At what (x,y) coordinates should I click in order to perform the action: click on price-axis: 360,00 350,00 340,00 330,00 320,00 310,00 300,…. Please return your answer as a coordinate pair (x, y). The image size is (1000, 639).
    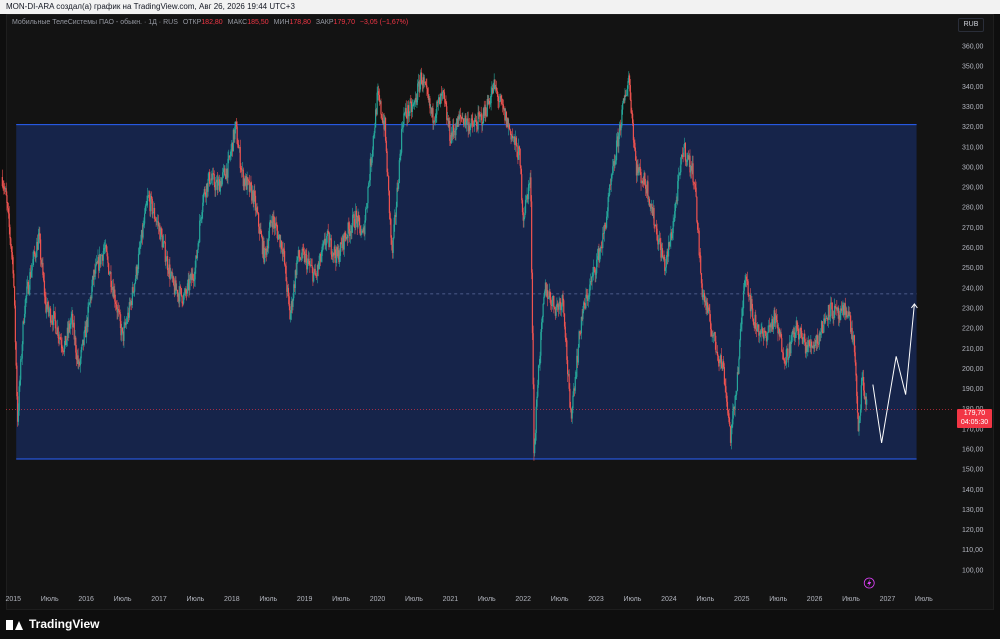
    Looking at the image, I should click on (973, 309).